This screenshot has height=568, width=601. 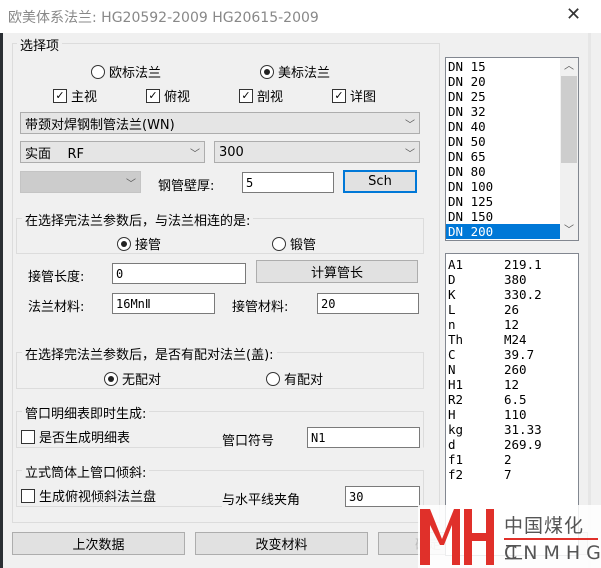 I want to click on pressure-class-select: 300 ﹀, so click(x=317, y=152).